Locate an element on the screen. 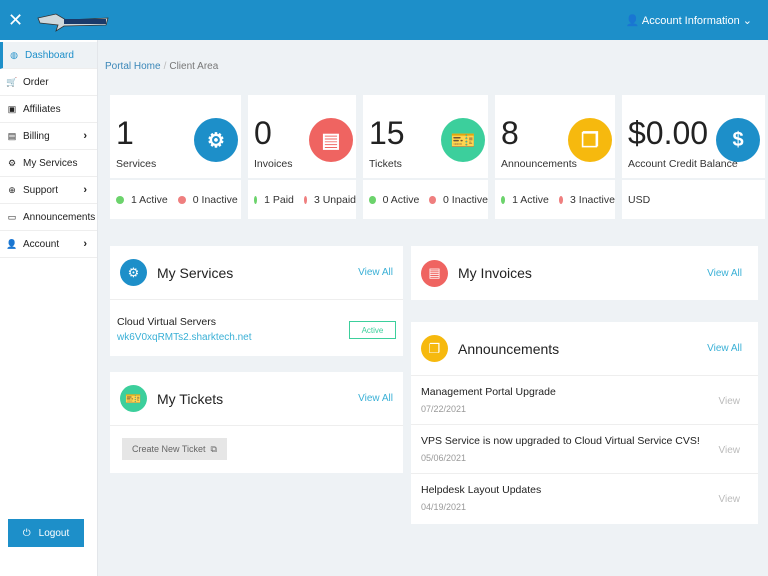 This screenshot has width=768, height=576. invoice-icon: ▤ is located at coordinates (434, 273).